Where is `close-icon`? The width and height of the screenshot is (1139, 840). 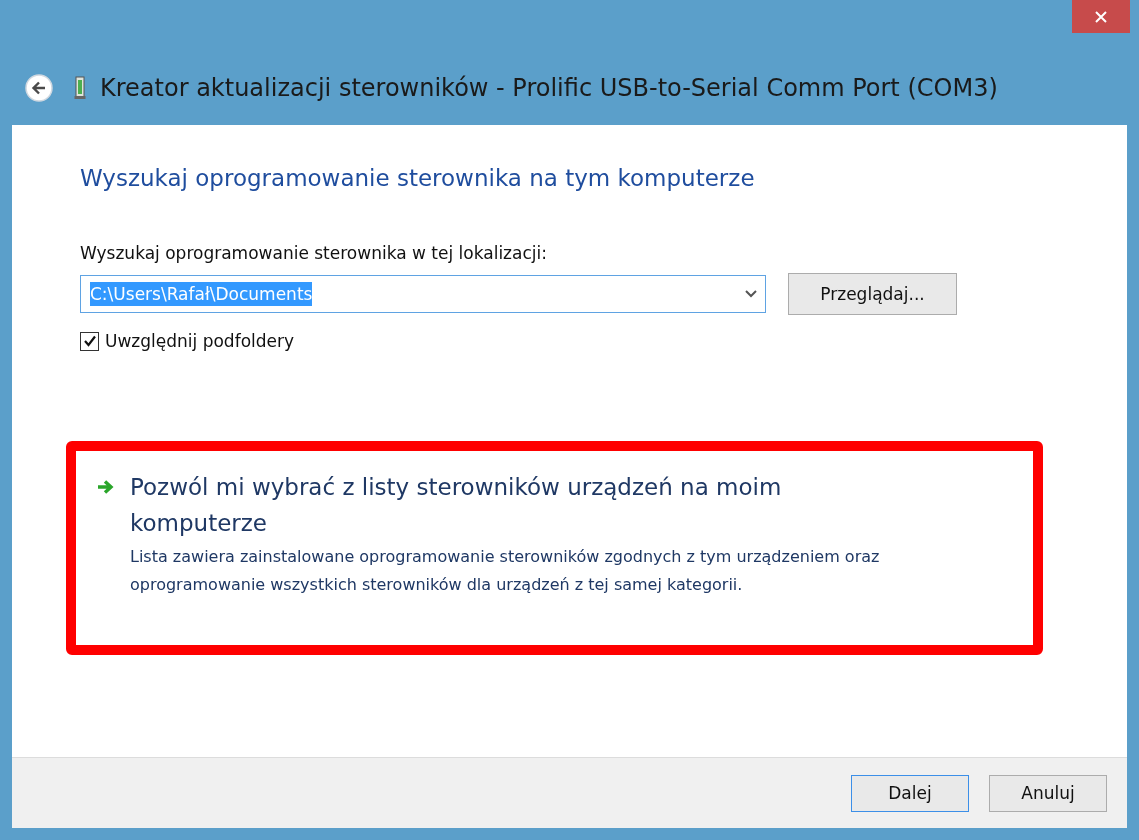 close-icon is located at coordinates (1101, 16).